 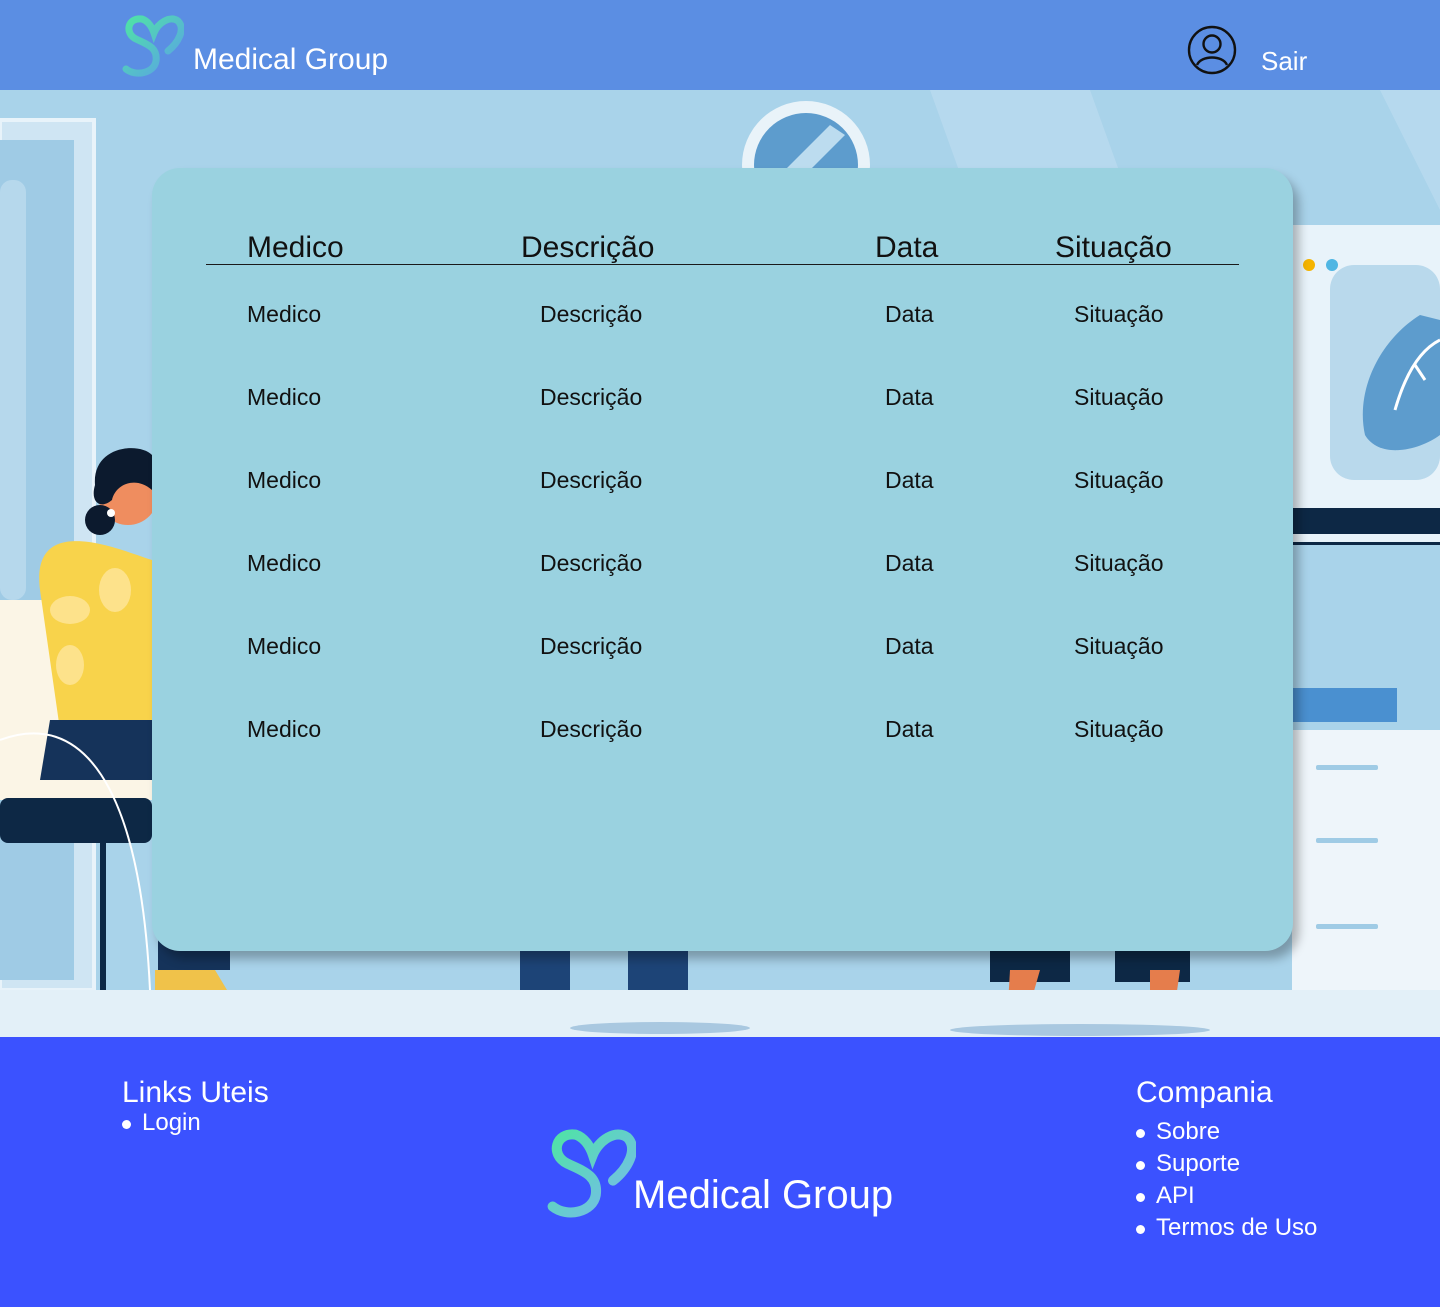 I want to click on top-navbar: Medical Group Sair, so click(x=720, y=45).